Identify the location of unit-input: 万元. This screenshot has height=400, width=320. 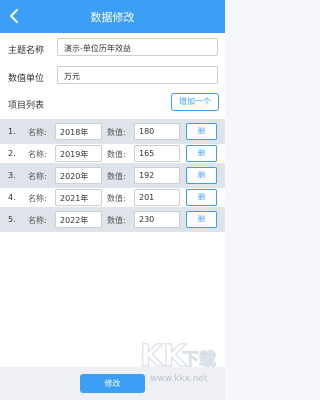
(137, 75).